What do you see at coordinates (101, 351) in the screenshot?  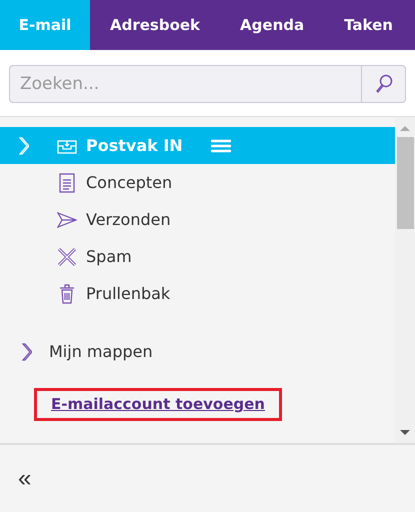 I see `folder-label: Mijn mappen` at bounding box center [101, 351].